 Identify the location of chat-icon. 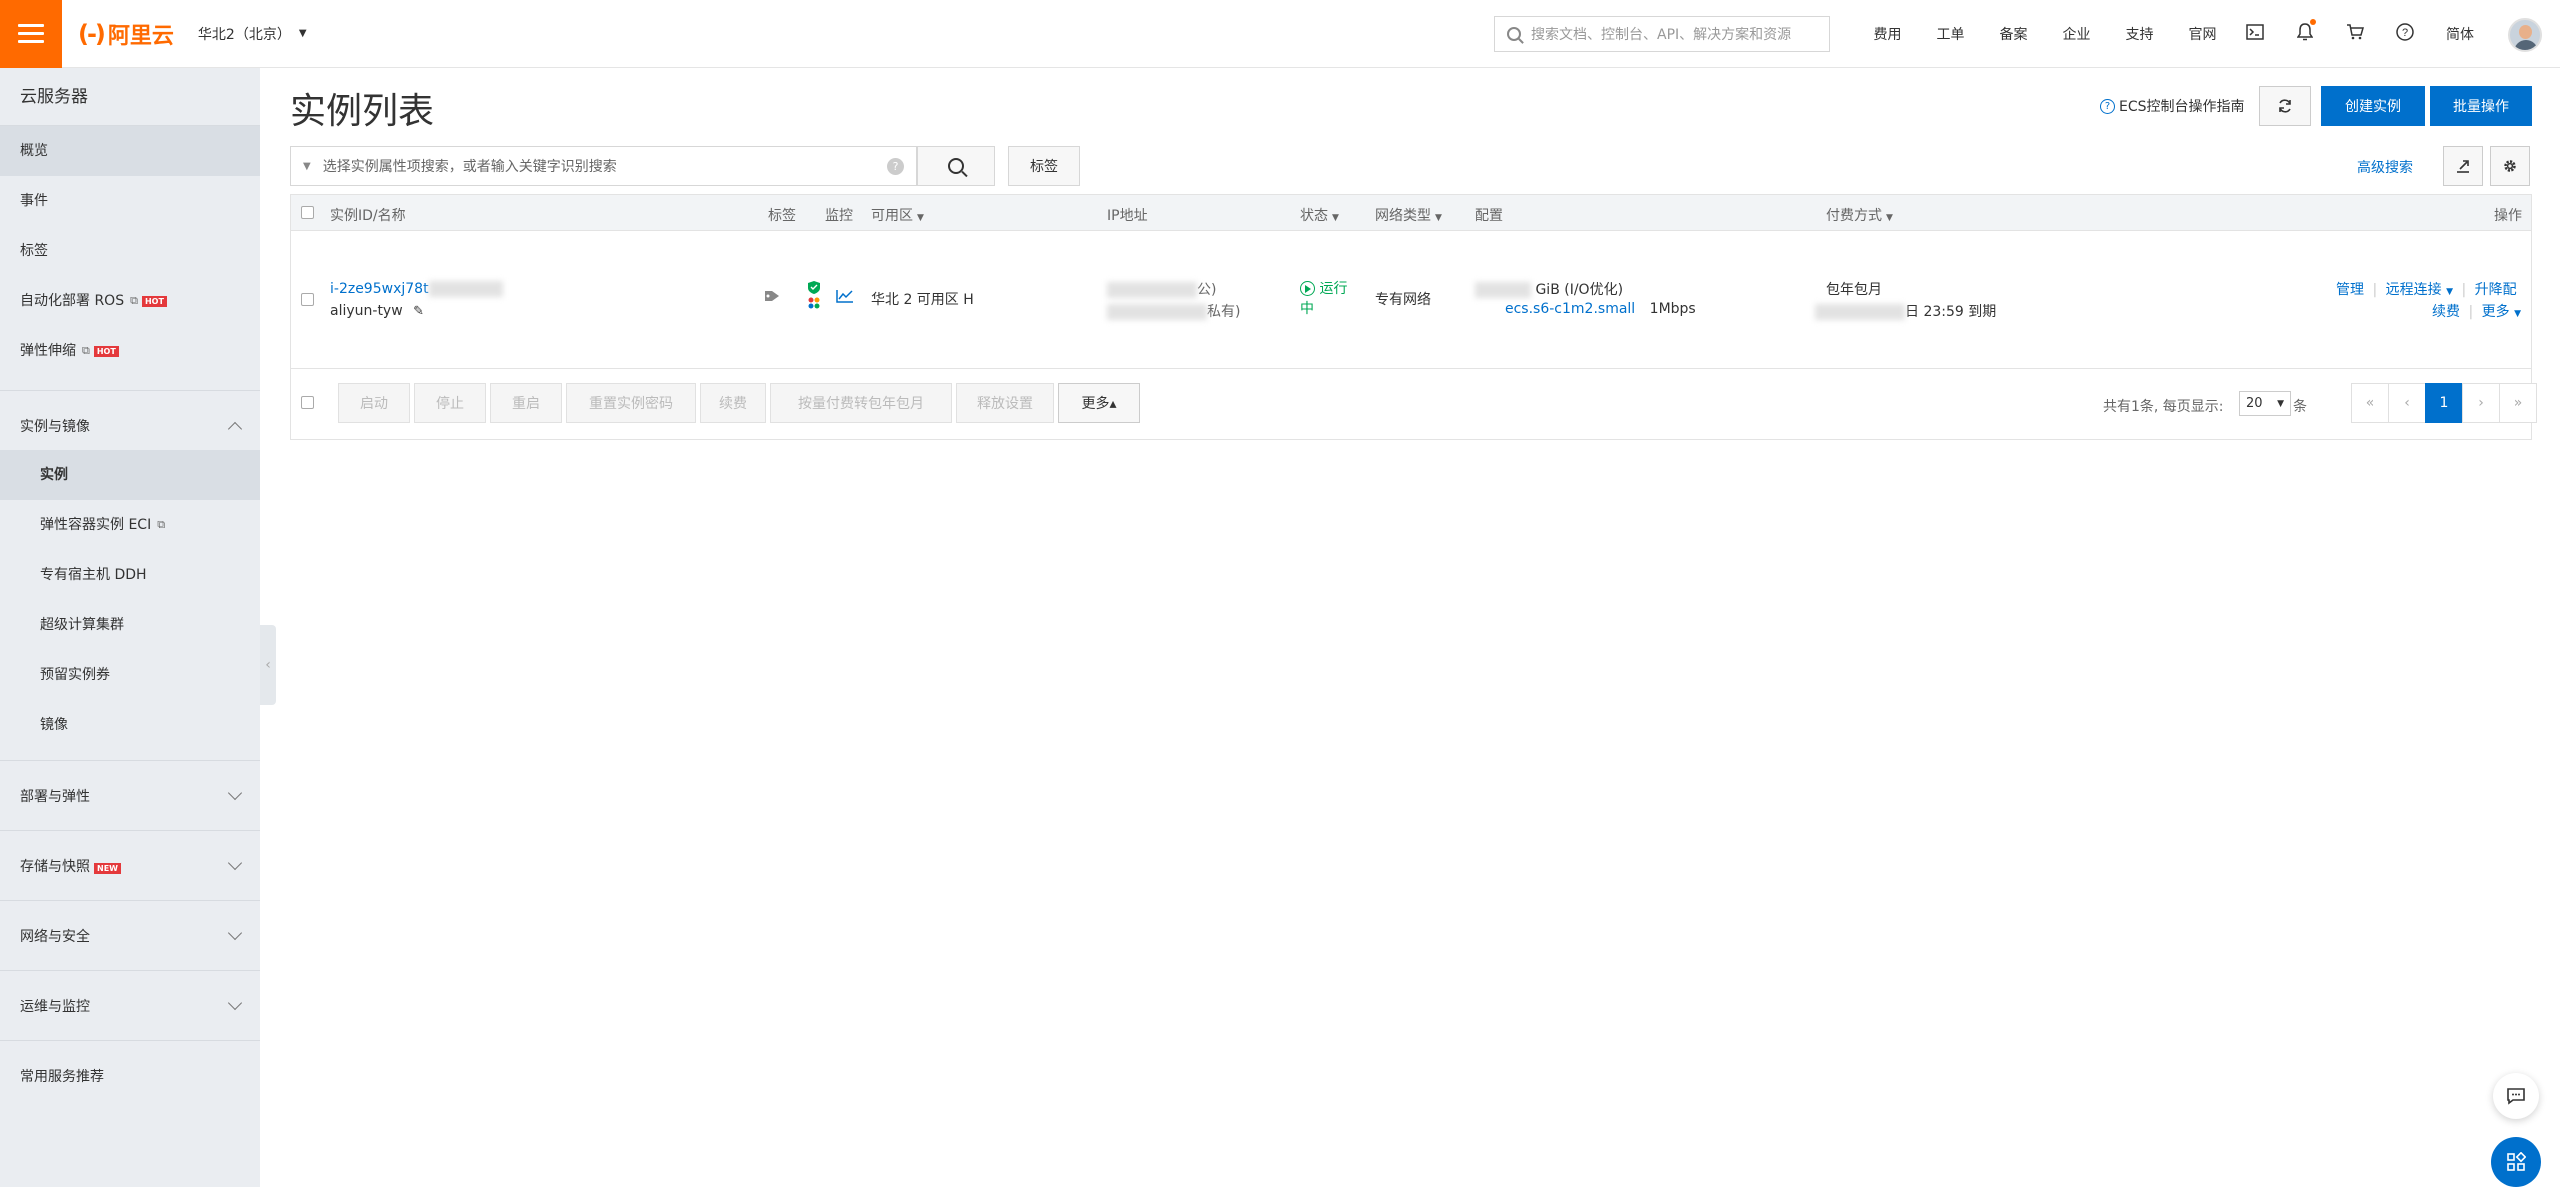
(2516, 1096).